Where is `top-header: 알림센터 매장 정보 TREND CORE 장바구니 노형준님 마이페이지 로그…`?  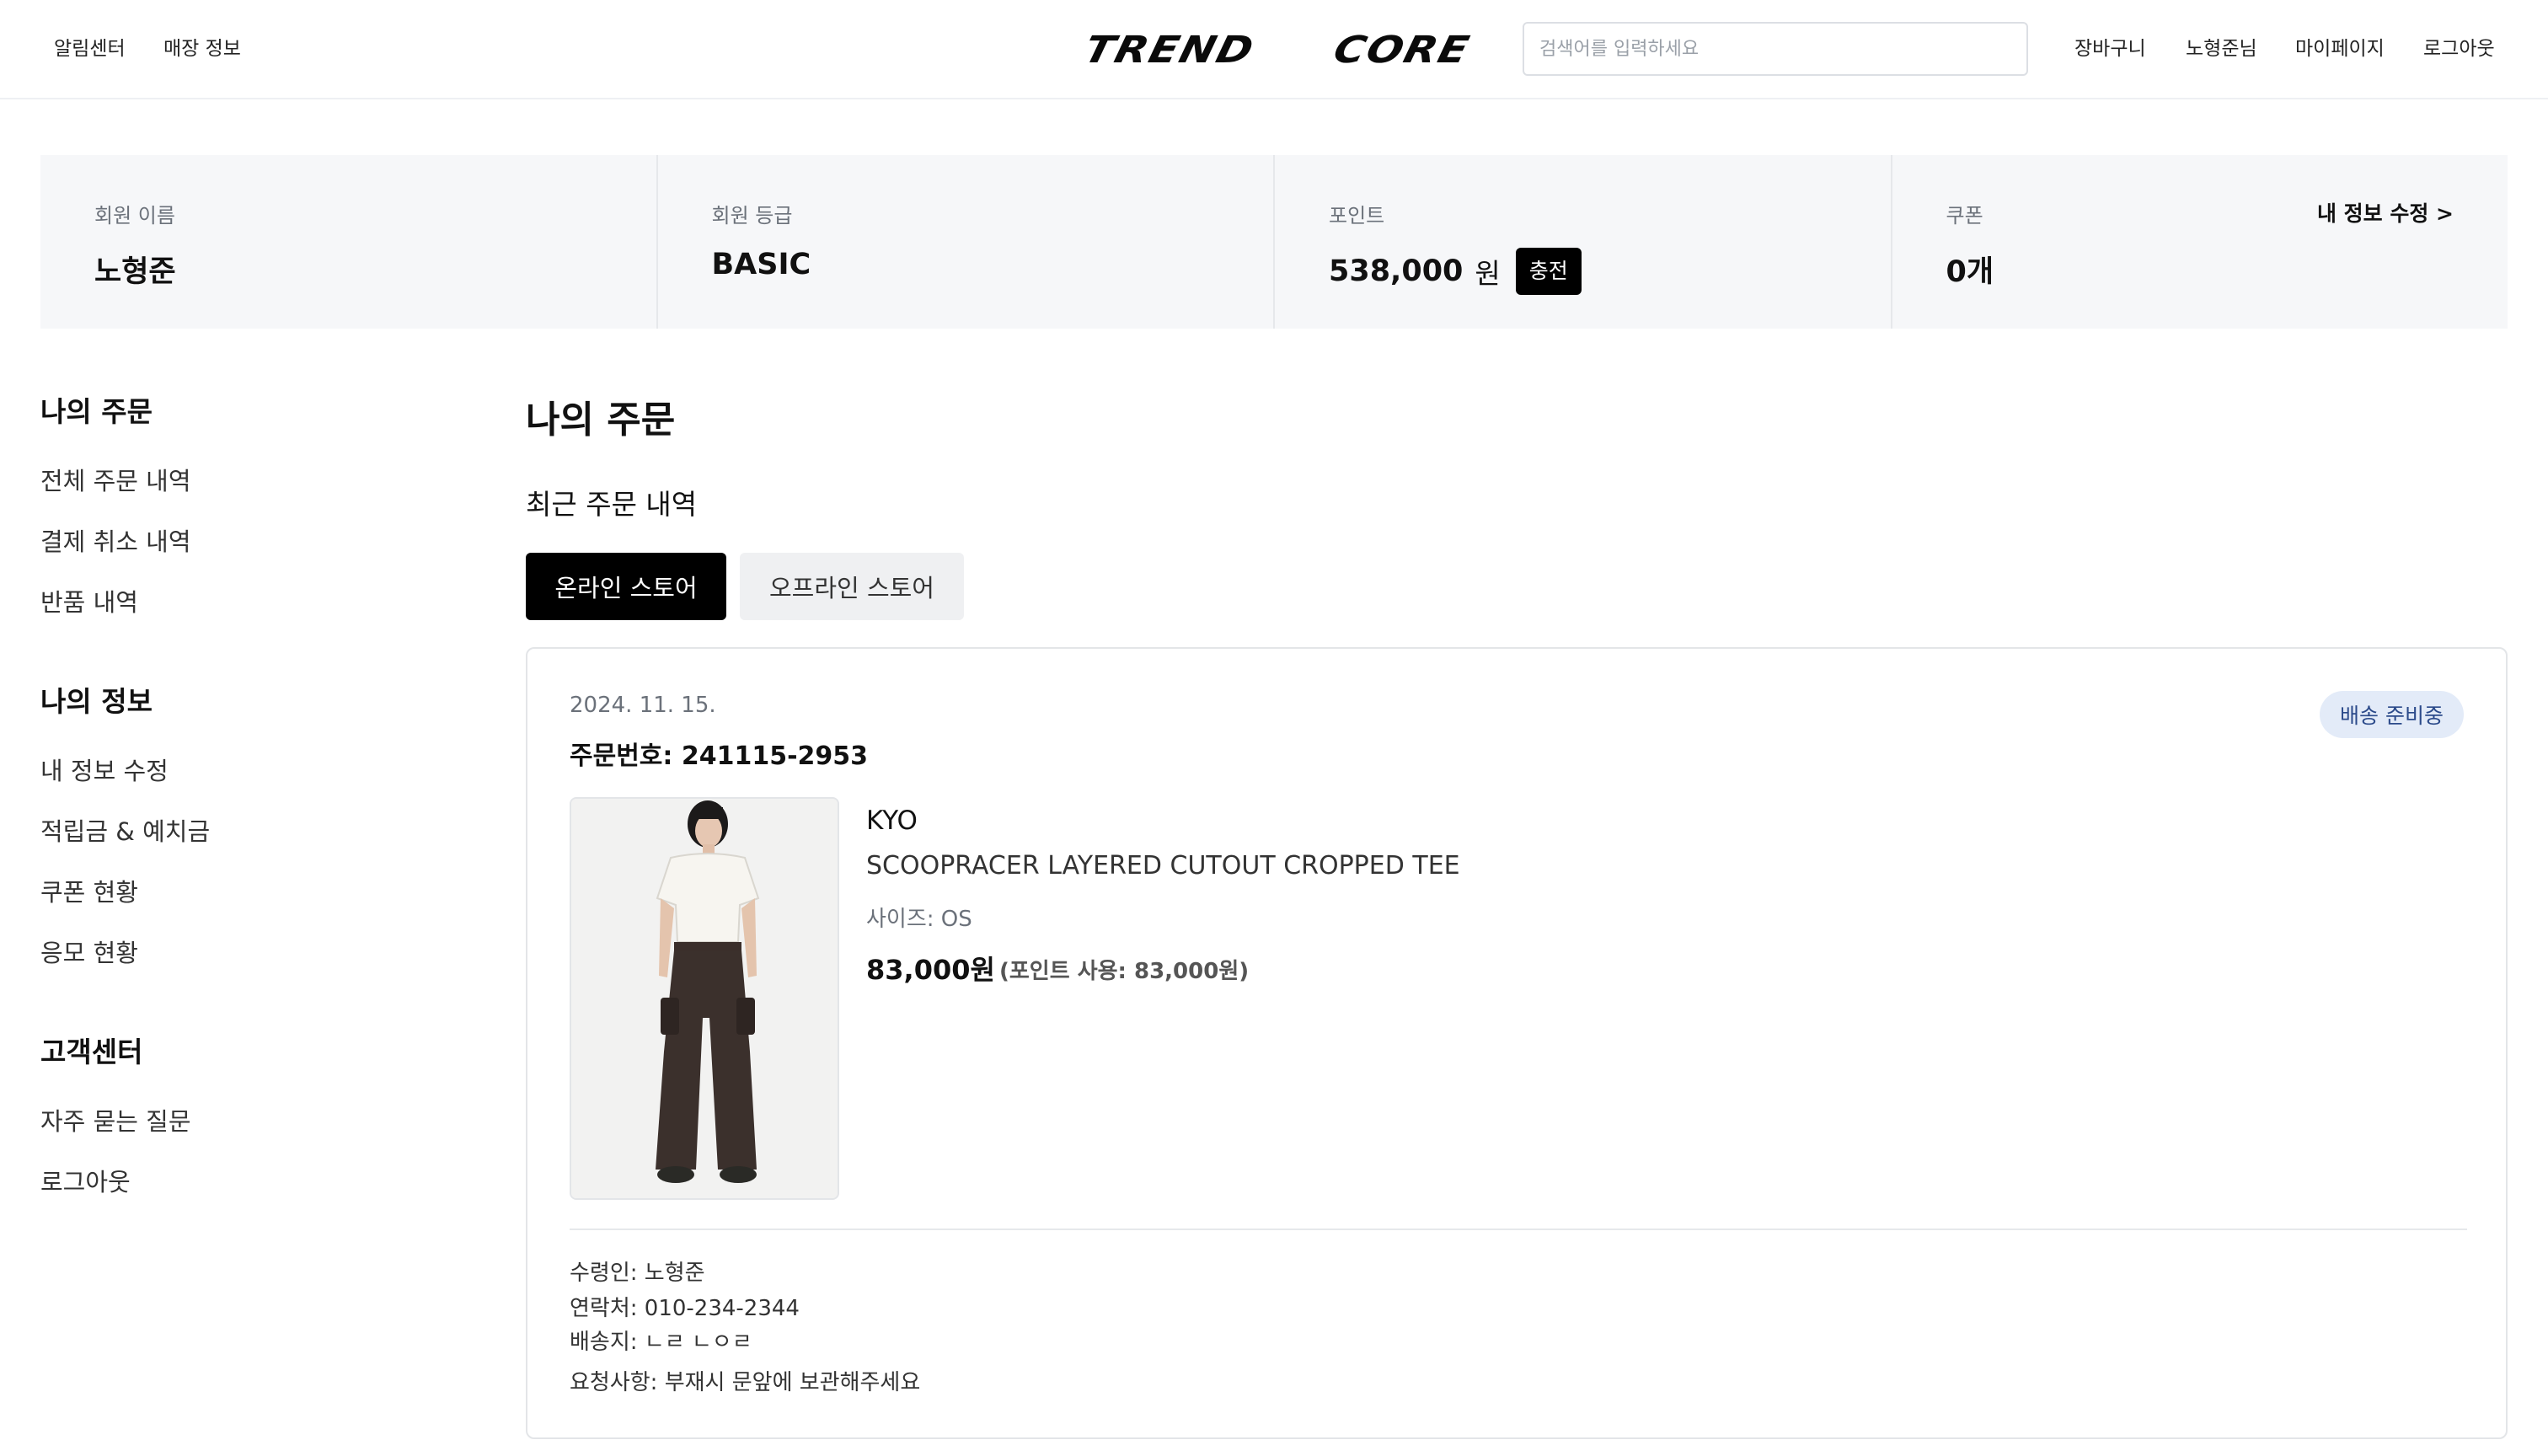
top-header: 알림센터 매장 정보 TREND CORE 장바구니 노형준님 마이페이지 로그… is located at coordinates (1274, 49).